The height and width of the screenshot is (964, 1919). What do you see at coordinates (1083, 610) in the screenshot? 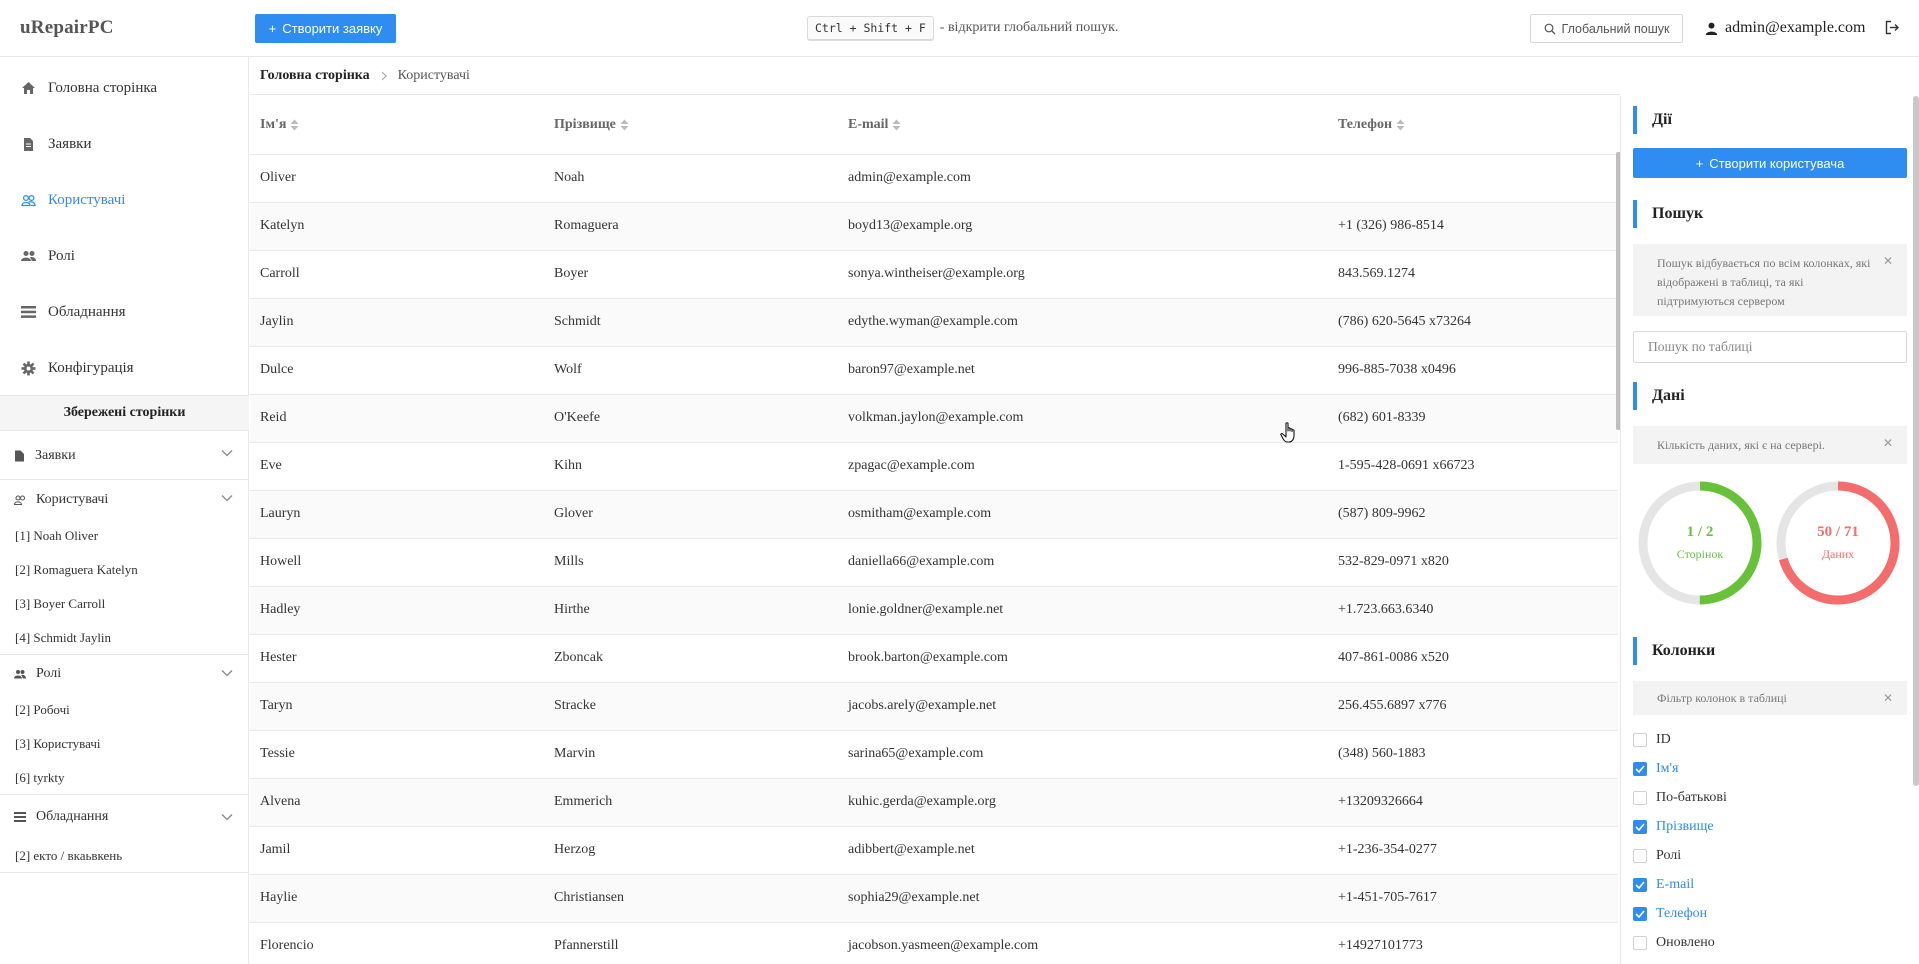
I see `cell-email: lonie.goldner@example.net` at bounding box center [1083, 610].